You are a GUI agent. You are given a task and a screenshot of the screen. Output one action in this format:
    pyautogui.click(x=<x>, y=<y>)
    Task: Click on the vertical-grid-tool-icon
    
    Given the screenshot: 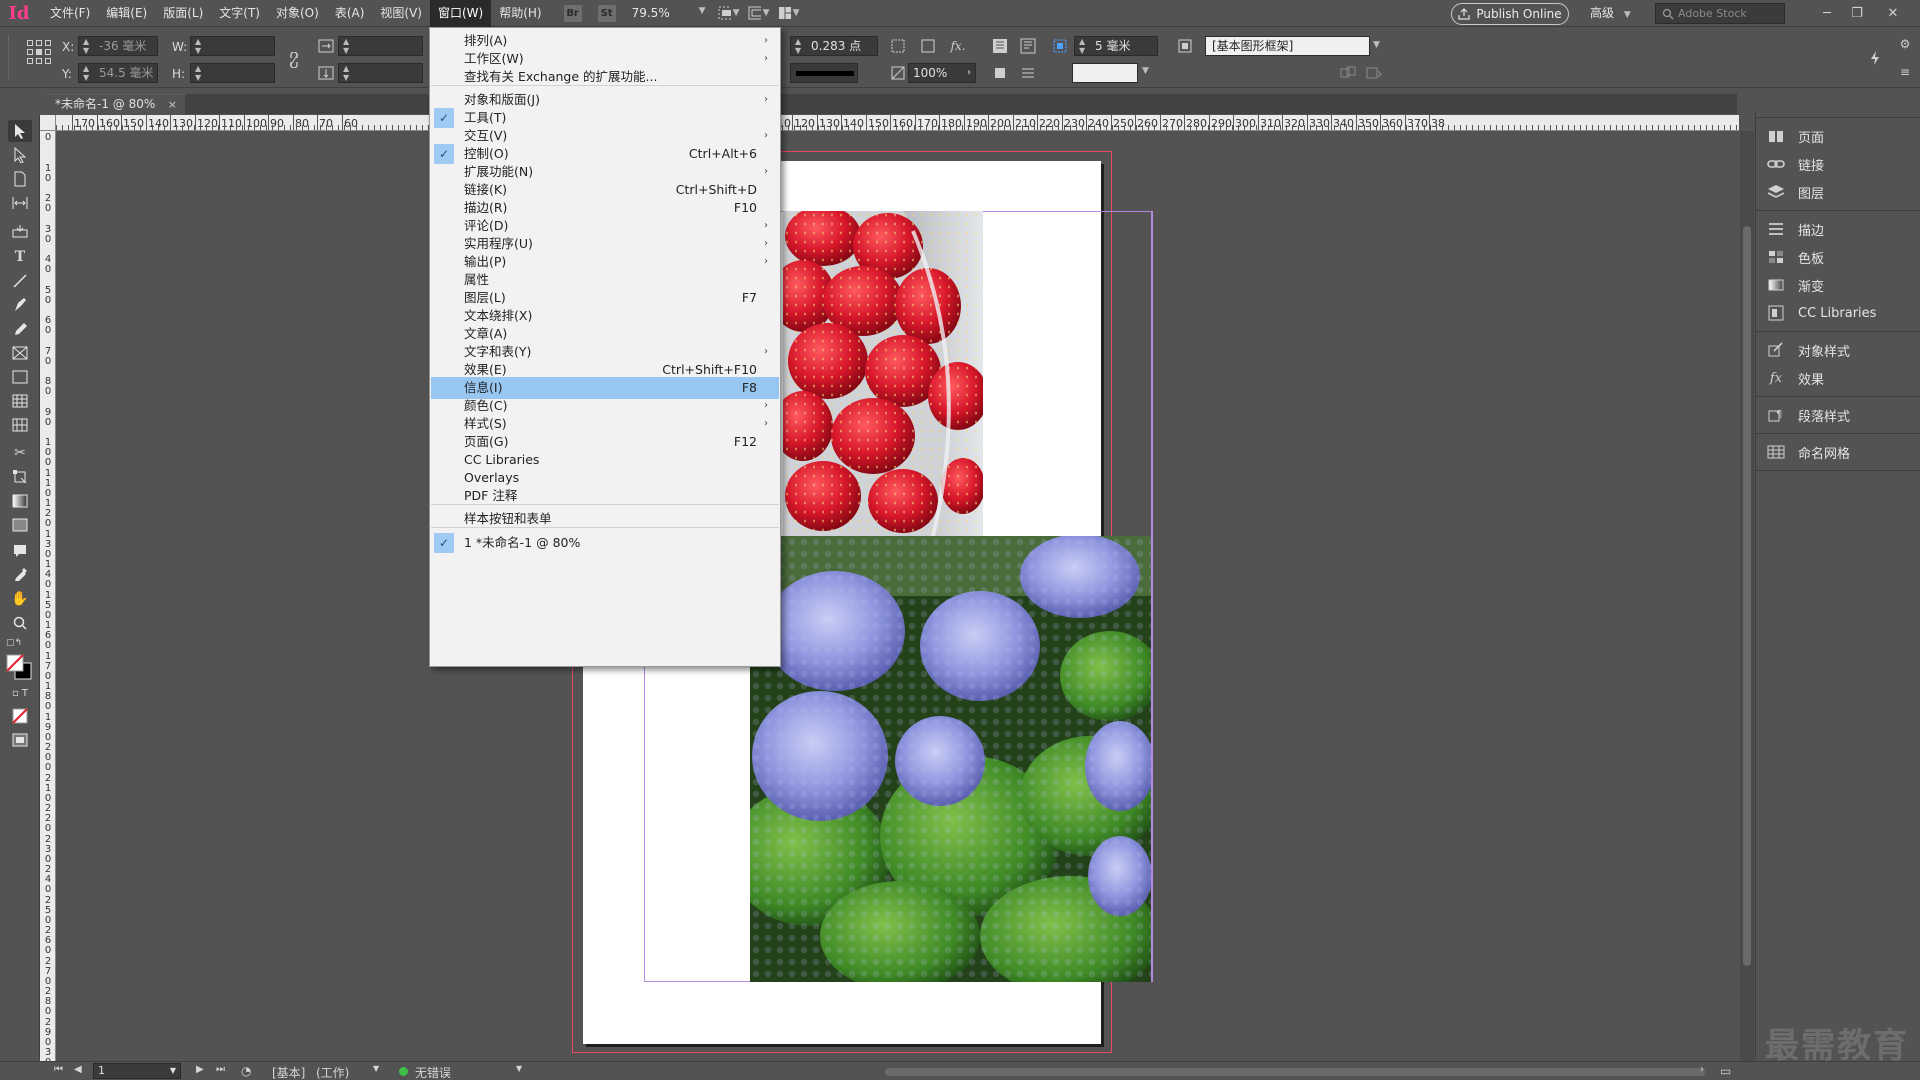 What is the action you would take?
    pyautogui.click(x=20, y=425)
    